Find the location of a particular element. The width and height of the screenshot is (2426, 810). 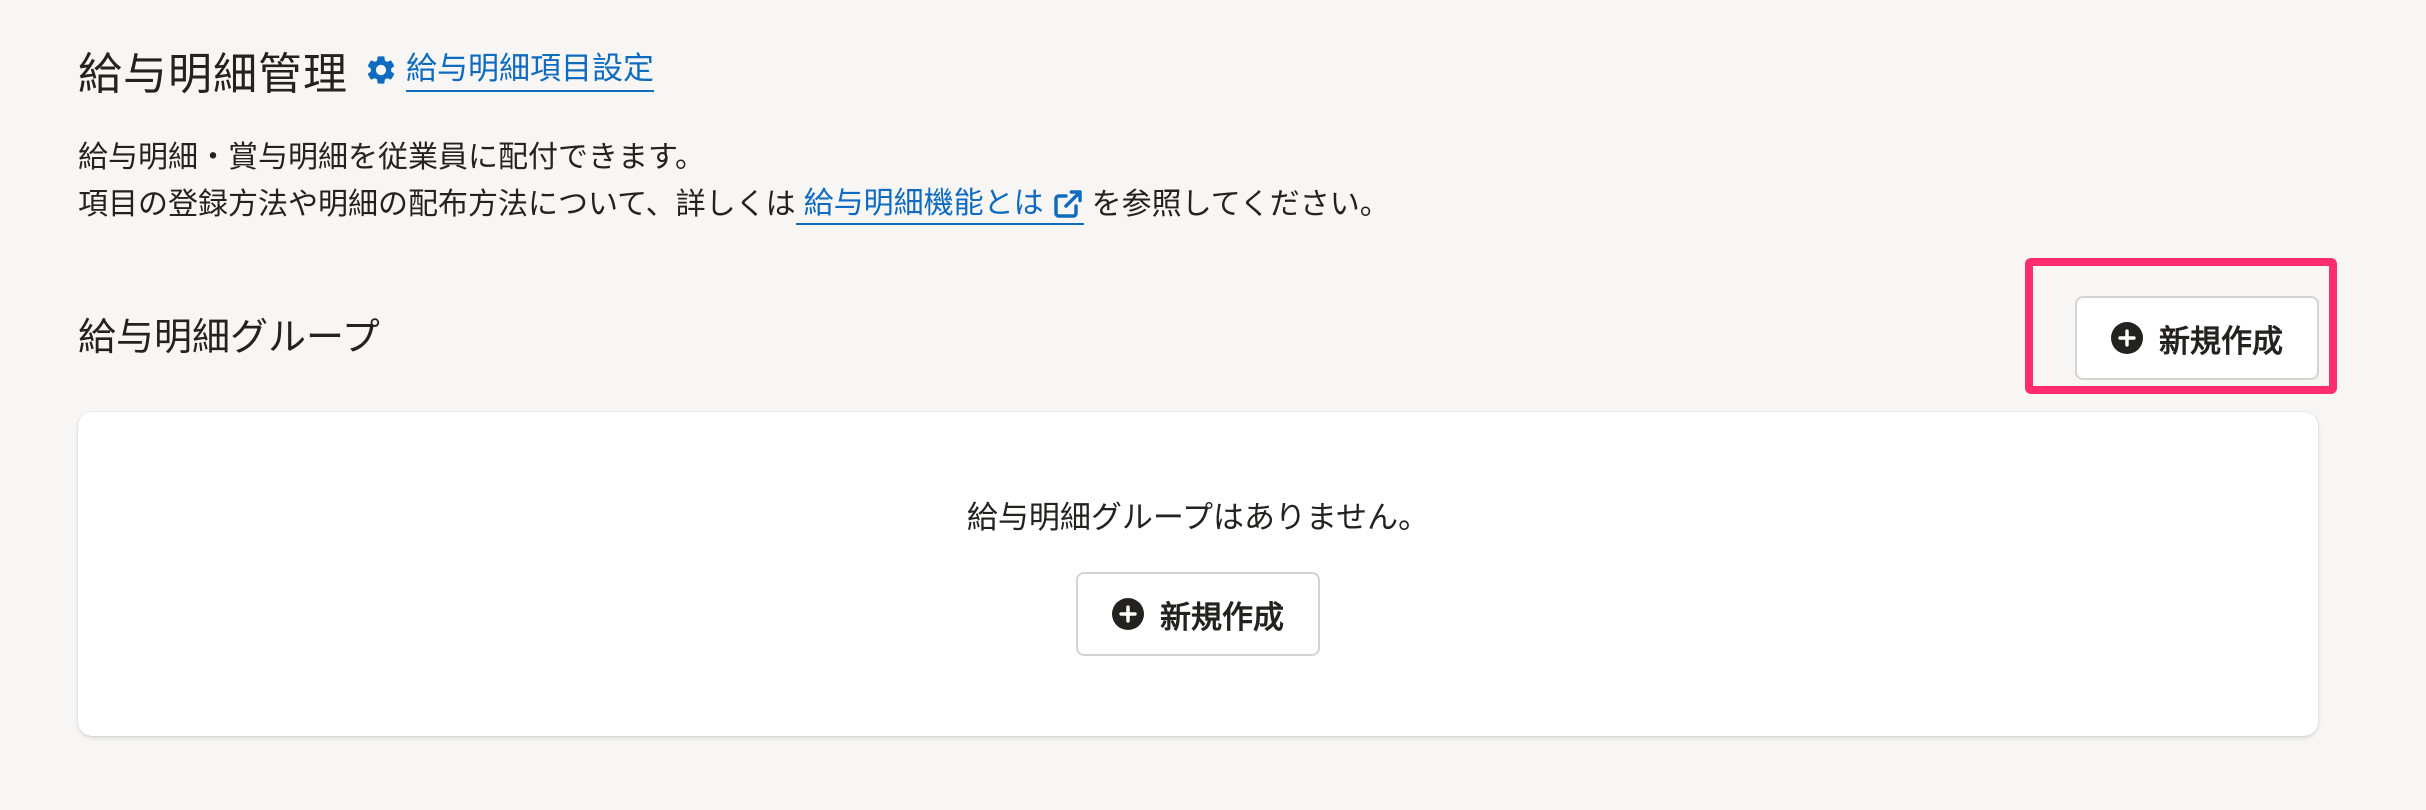

external-link-icon is located at coordinates (1067, 203).